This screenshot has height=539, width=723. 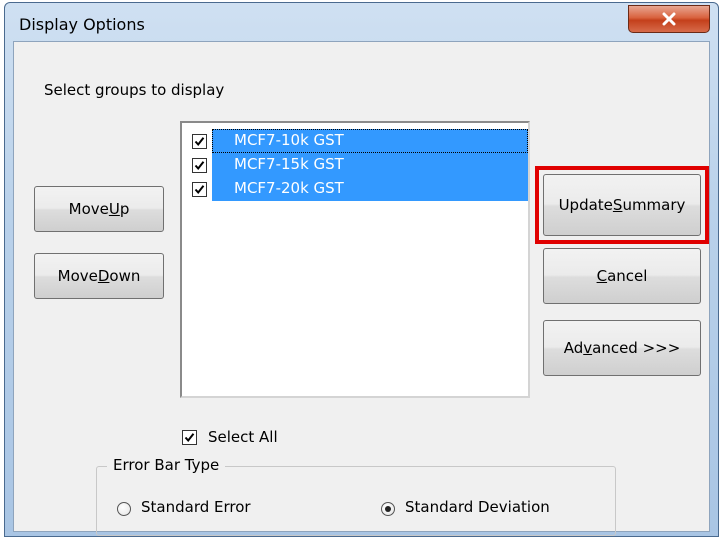 I want to click on standard-error-label: Standard Error, so click(x=196, y=507).